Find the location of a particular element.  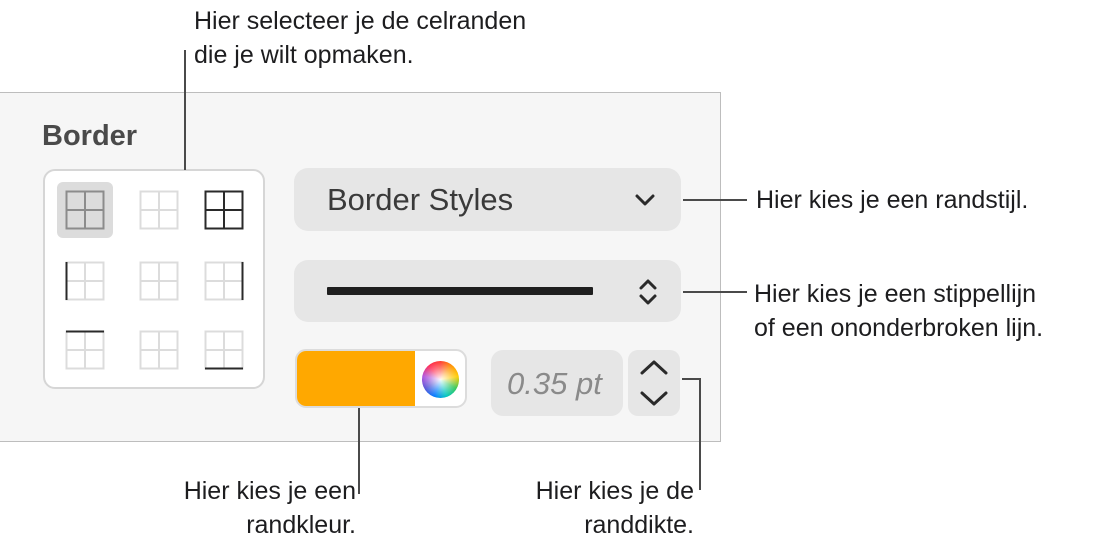

inside-horizontal-border-button is located at coordinates (159, 350).